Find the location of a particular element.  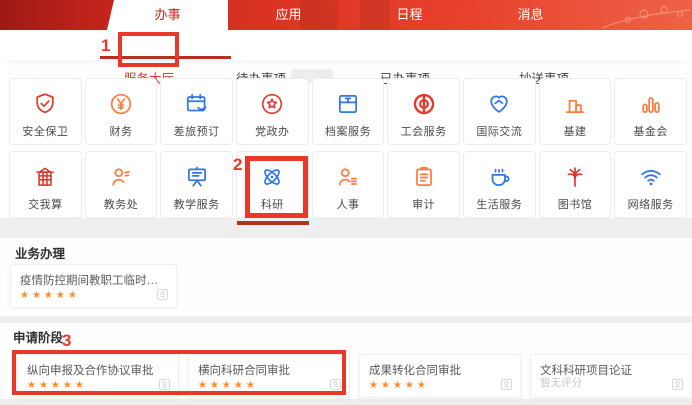

app-tile-jiaowosuan-computing: 交我算 is located at coordinates (45, 184).